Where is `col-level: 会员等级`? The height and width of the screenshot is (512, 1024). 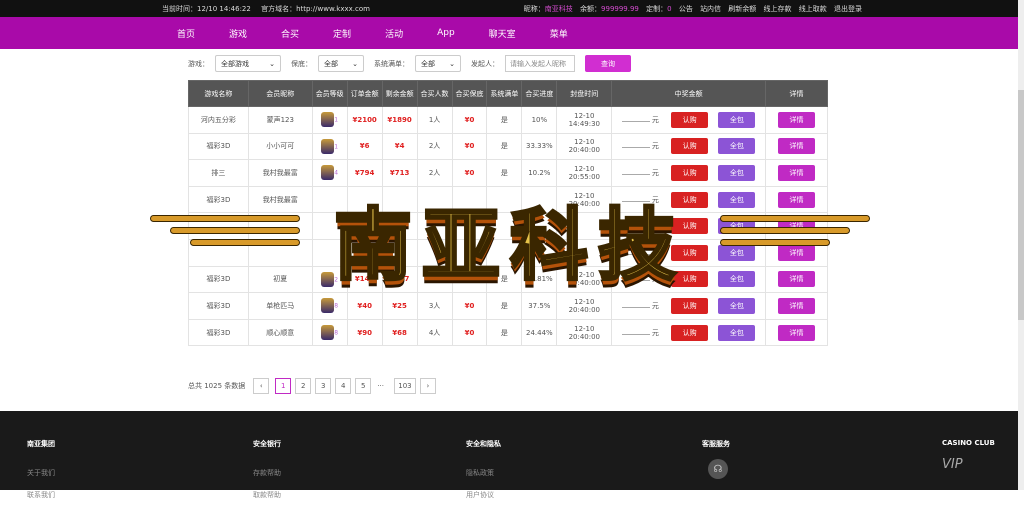 col-level: 会员等级 is located at coordinates (329, 93).